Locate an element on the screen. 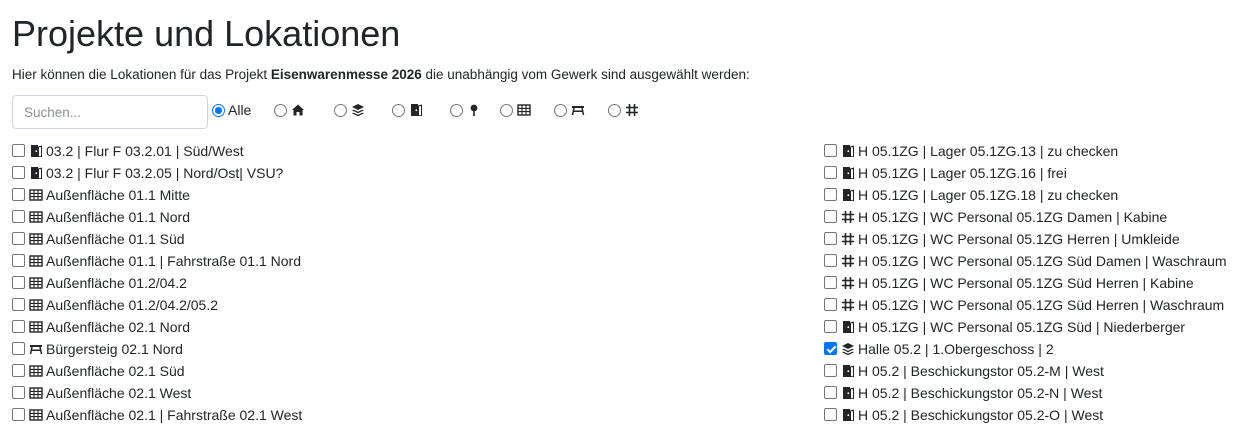  location-label: Außenfläche 01.1 Süd is located at coordinates (115, 239).